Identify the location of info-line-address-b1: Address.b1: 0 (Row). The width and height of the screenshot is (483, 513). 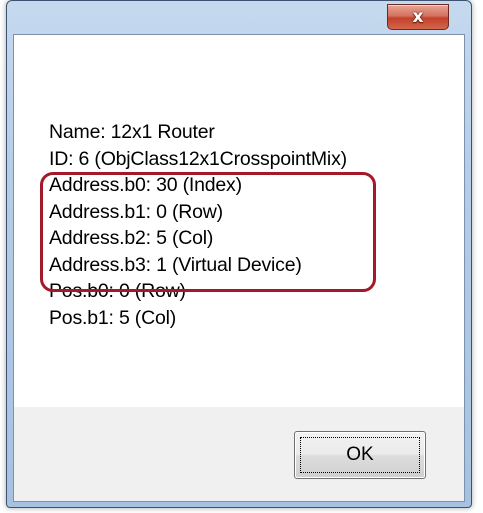
(136, 211).